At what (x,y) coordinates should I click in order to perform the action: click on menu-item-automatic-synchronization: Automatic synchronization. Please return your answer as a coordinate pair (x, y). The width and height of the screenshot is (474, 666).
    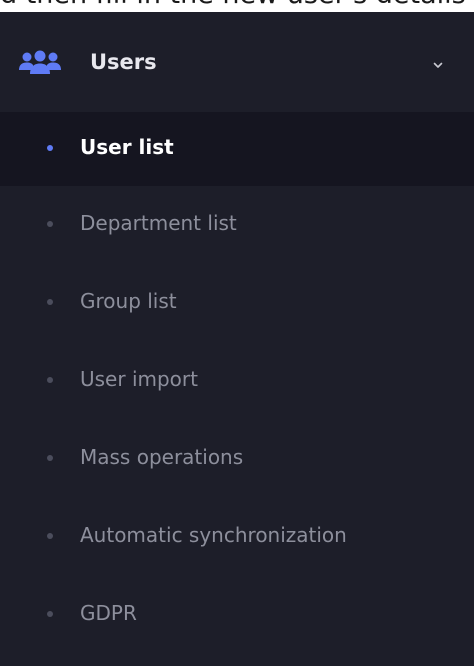
    Looking at the image, I should click on (237, 537).